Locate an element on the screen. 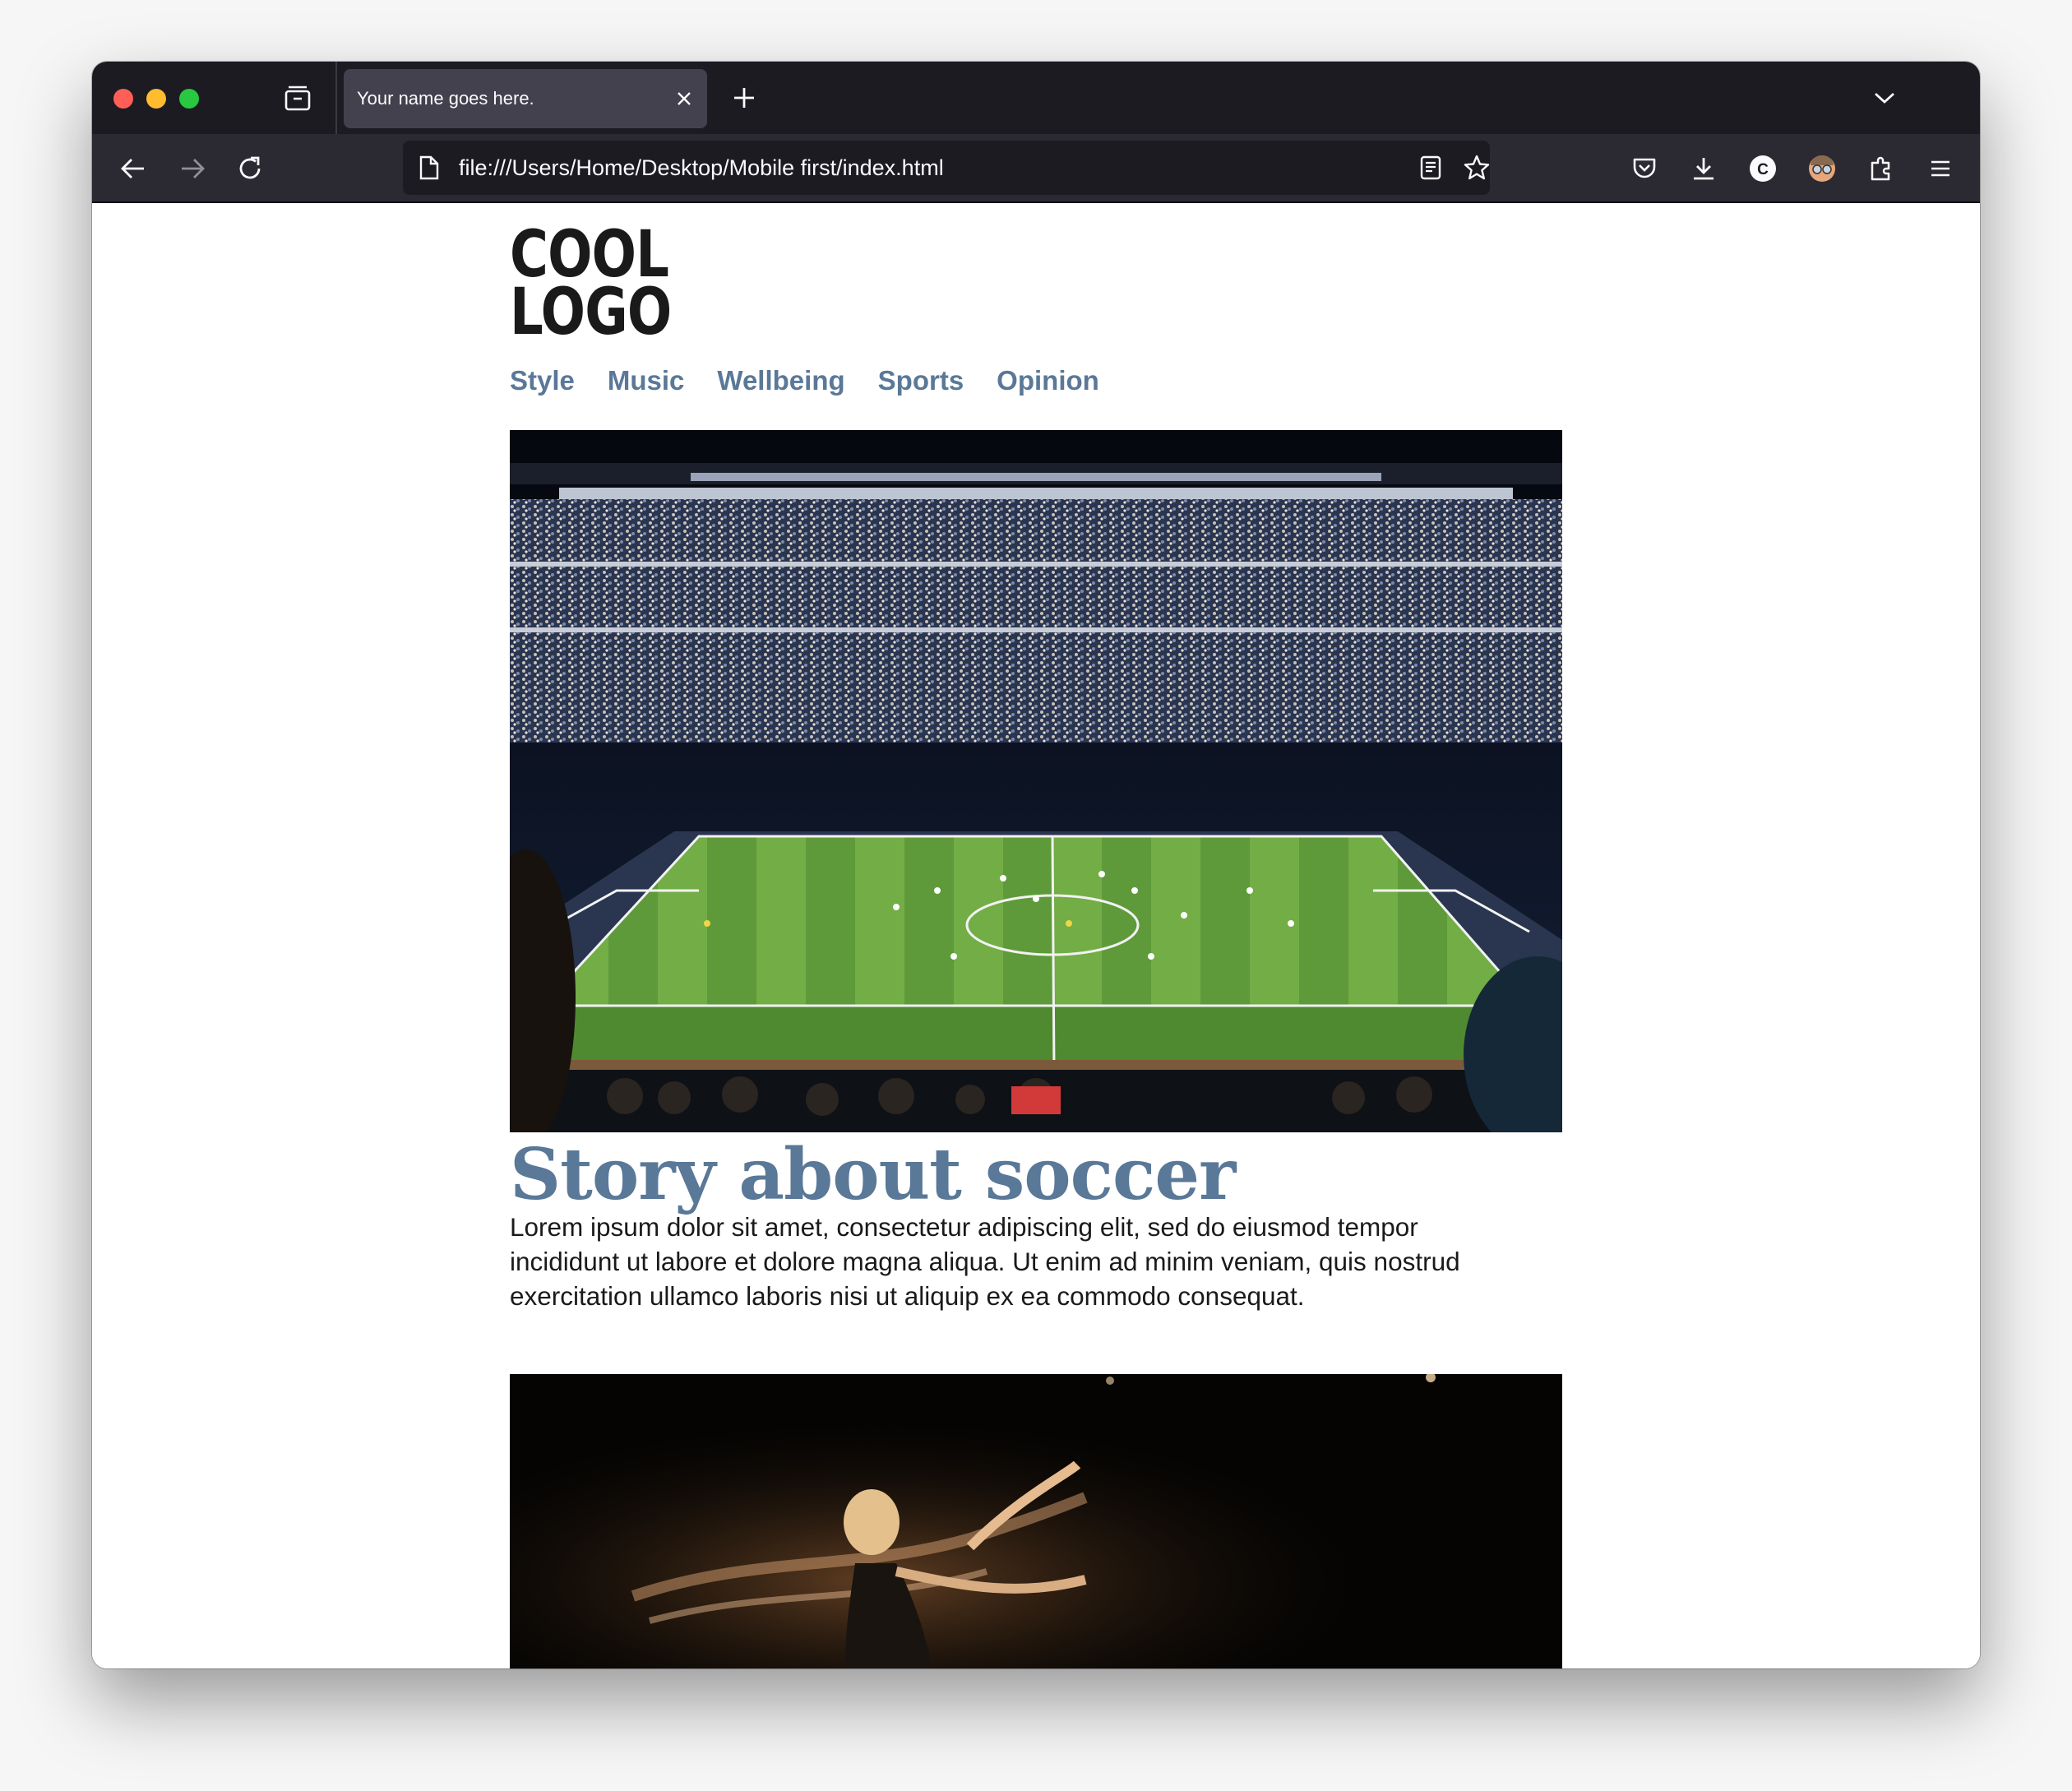 The height and width of the screenshot is (1791, 2072). window-minimize-button is located at coordinates (156, 99).